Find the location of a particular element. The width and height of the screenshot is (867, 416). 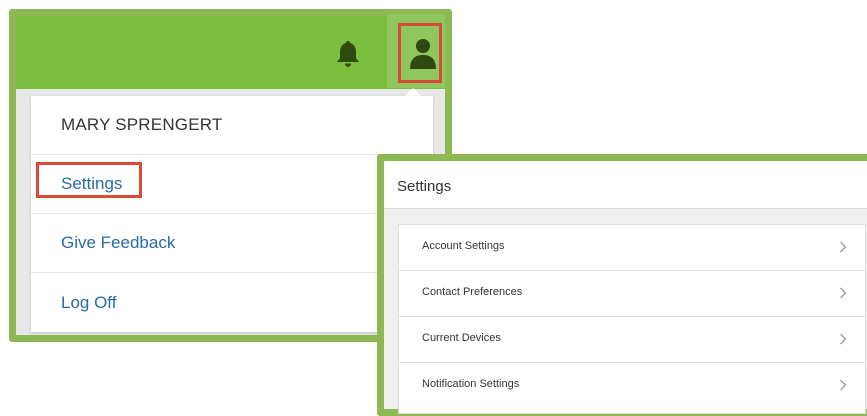

settings-highlight-box is located at coordinates (89, 180).